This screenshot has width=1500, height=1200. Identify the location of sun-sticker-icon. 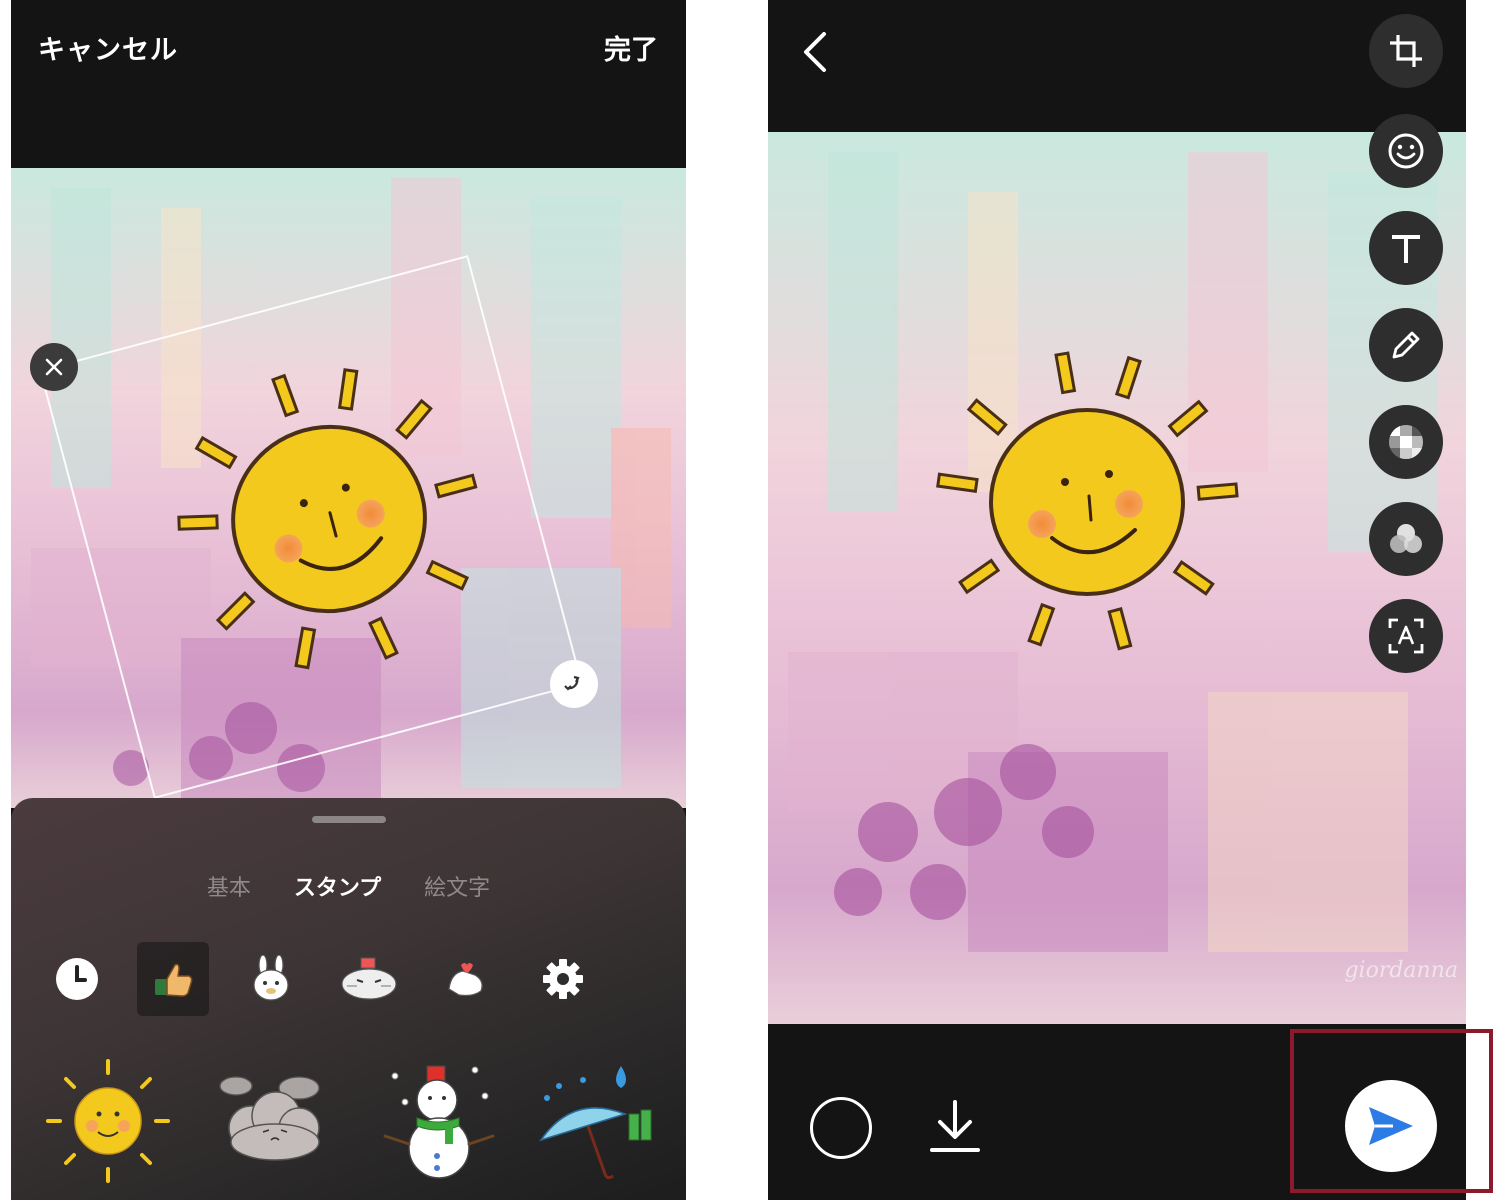
(108, 1121).